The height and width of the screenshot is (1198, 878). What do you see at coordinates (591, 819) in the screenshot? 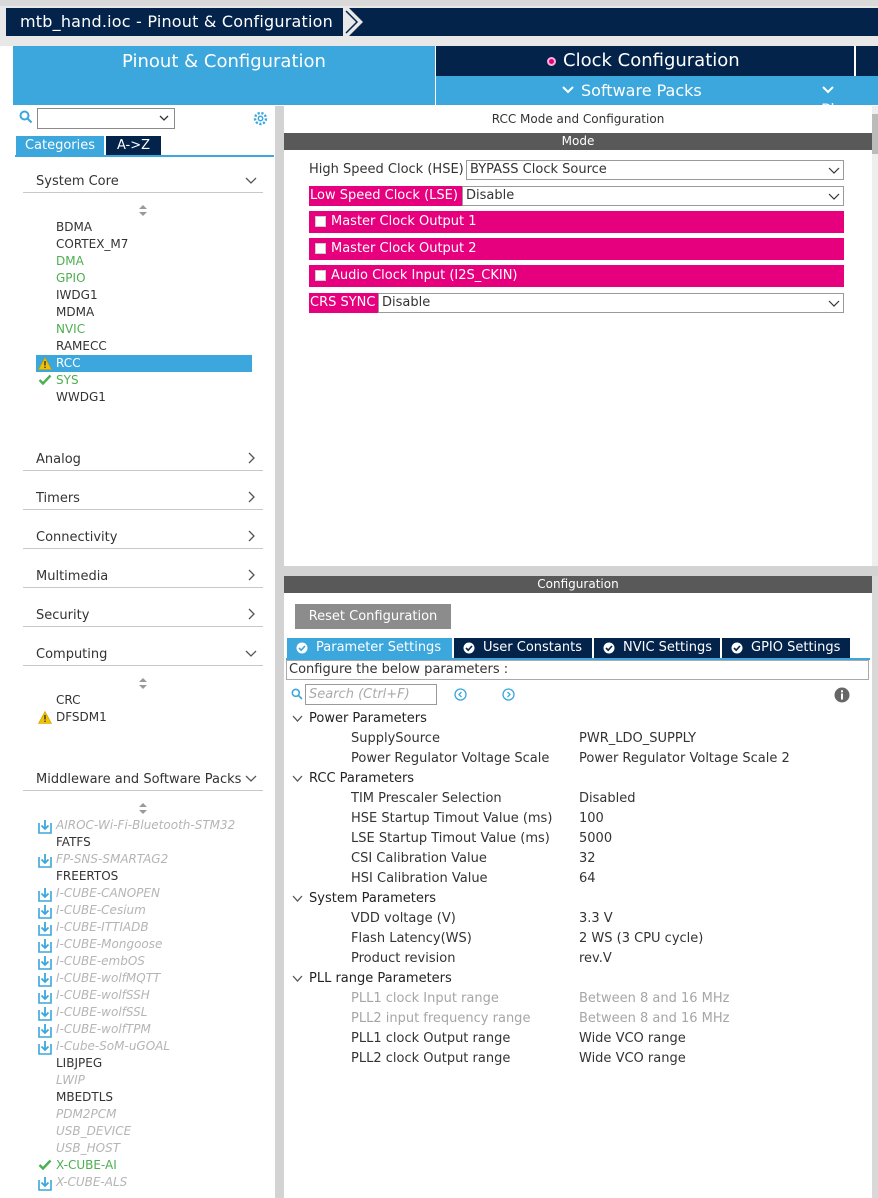
I see `parameter-value: 100` at bounding box center [591, 819].